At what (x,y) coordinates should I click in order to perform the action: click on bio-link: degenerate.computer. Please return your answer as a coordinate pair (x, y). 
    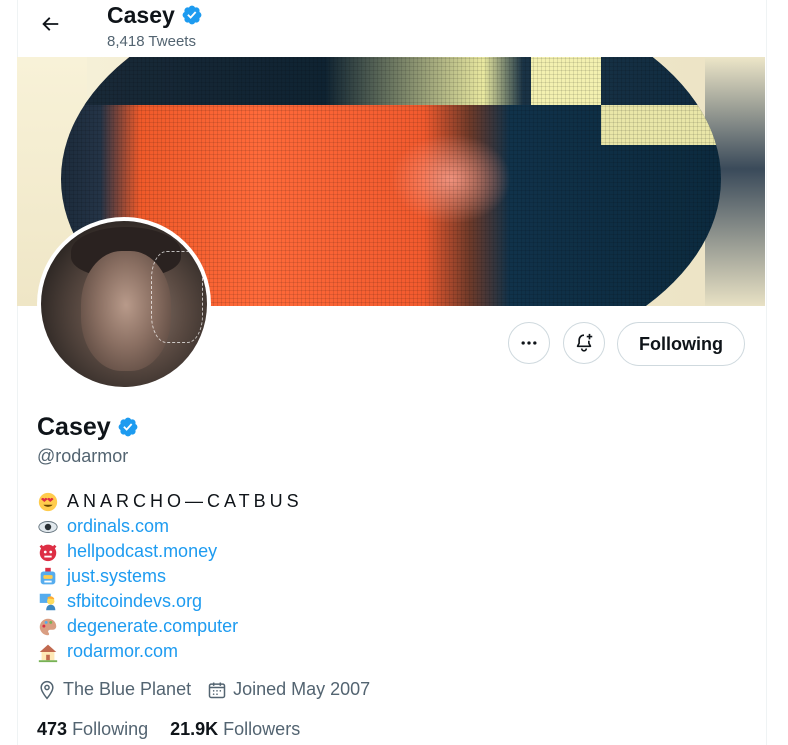
    Looking at the image, I should click on (152, 626).